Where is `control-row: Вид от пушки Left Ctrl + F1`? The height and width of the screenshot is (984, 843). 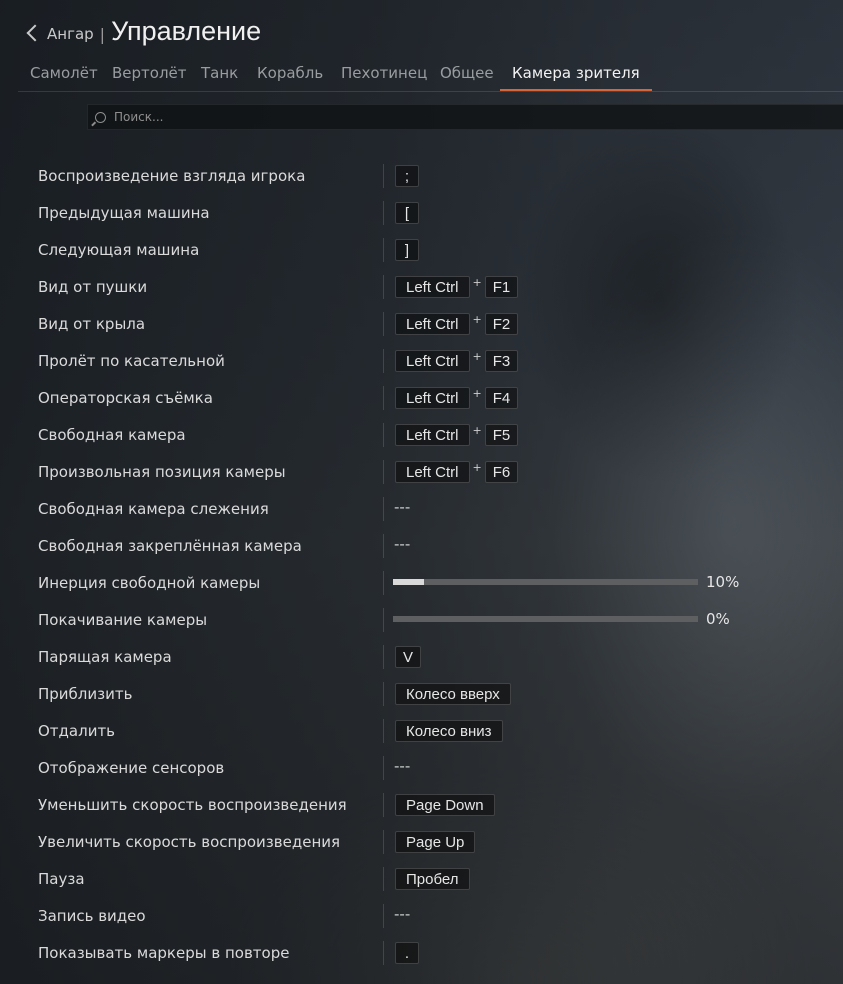 control-row: Вид от пушки Left Ctrl + F1 is located at coordinates (421, 287).